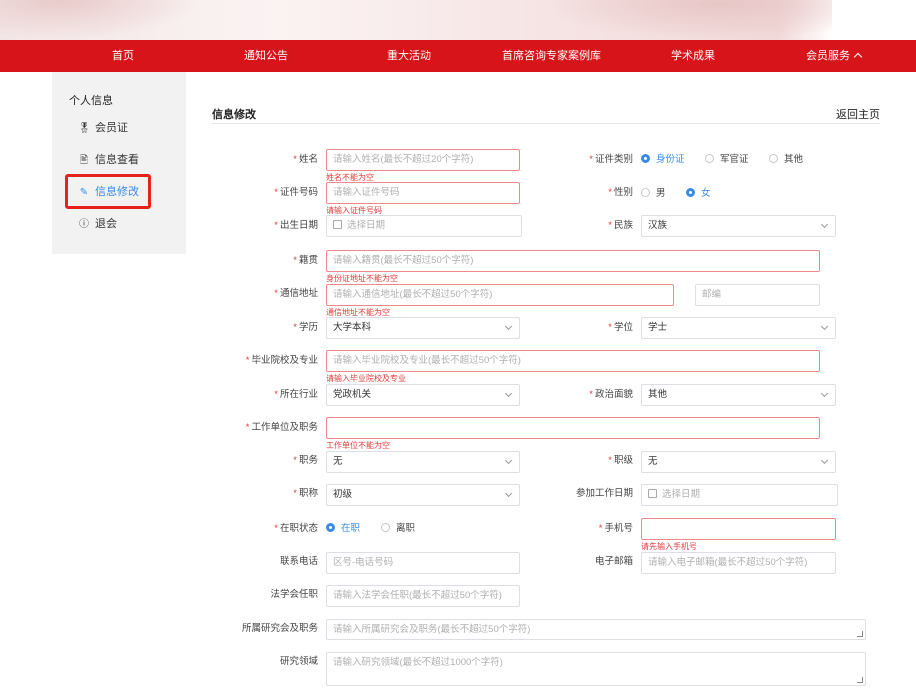 This screenshot has height=690, width=916. I want to click on radio-employed: 在职, so click(343, 529).